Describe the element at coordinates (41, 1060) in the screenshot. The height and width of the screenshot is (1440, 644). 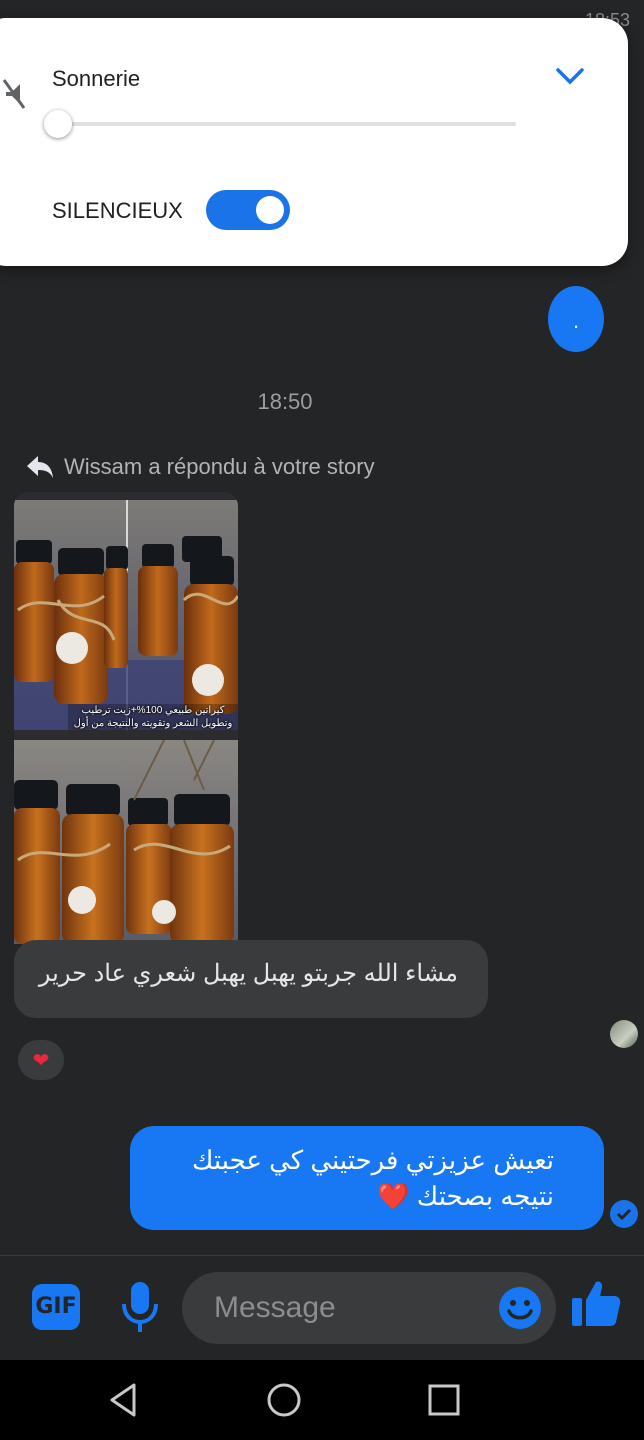
I see `heart-reaction-badge: ❤` at that location.